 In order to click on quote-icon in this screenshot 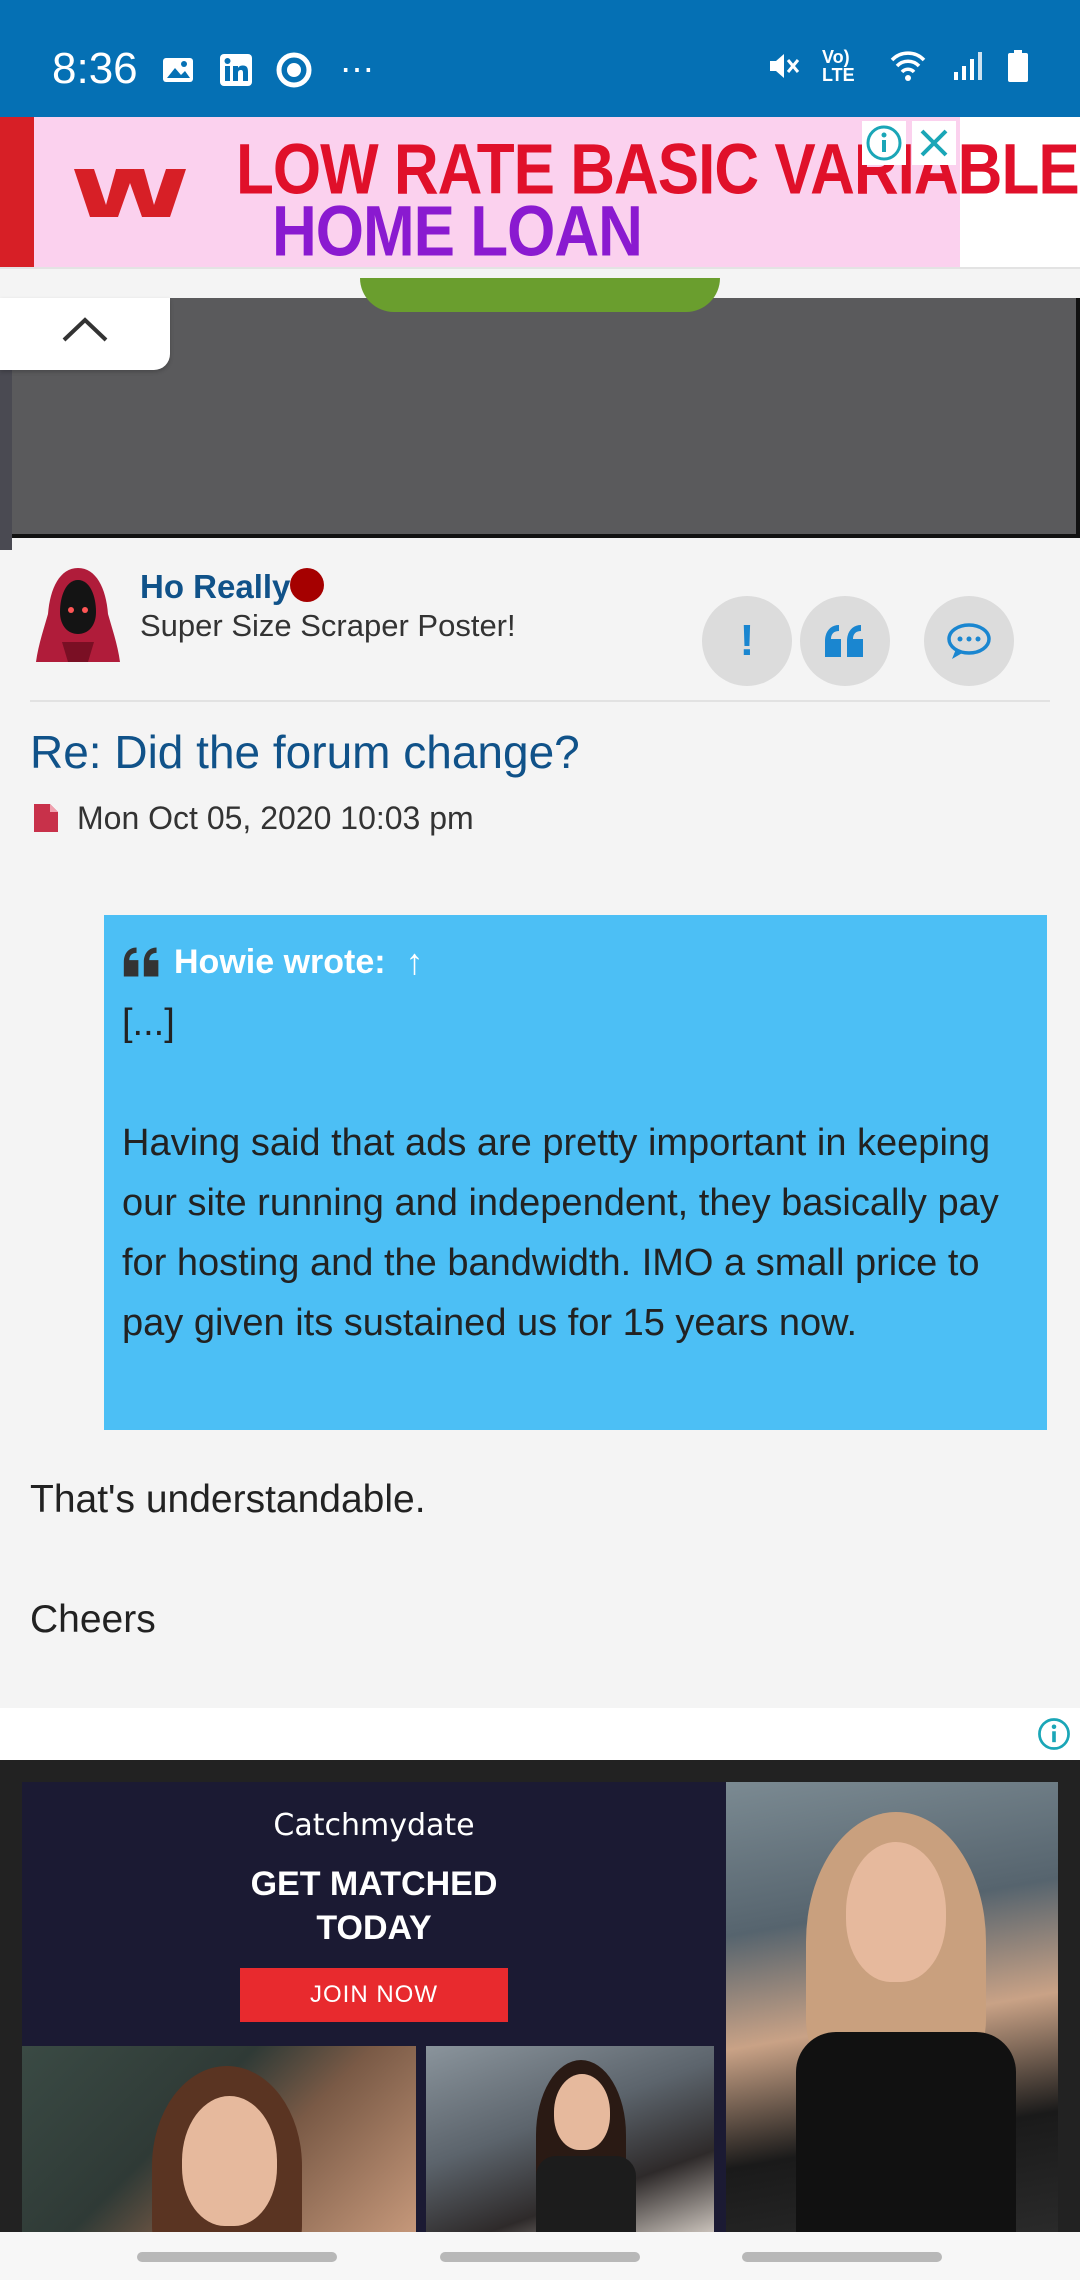, I will do `click(844, 641)`.